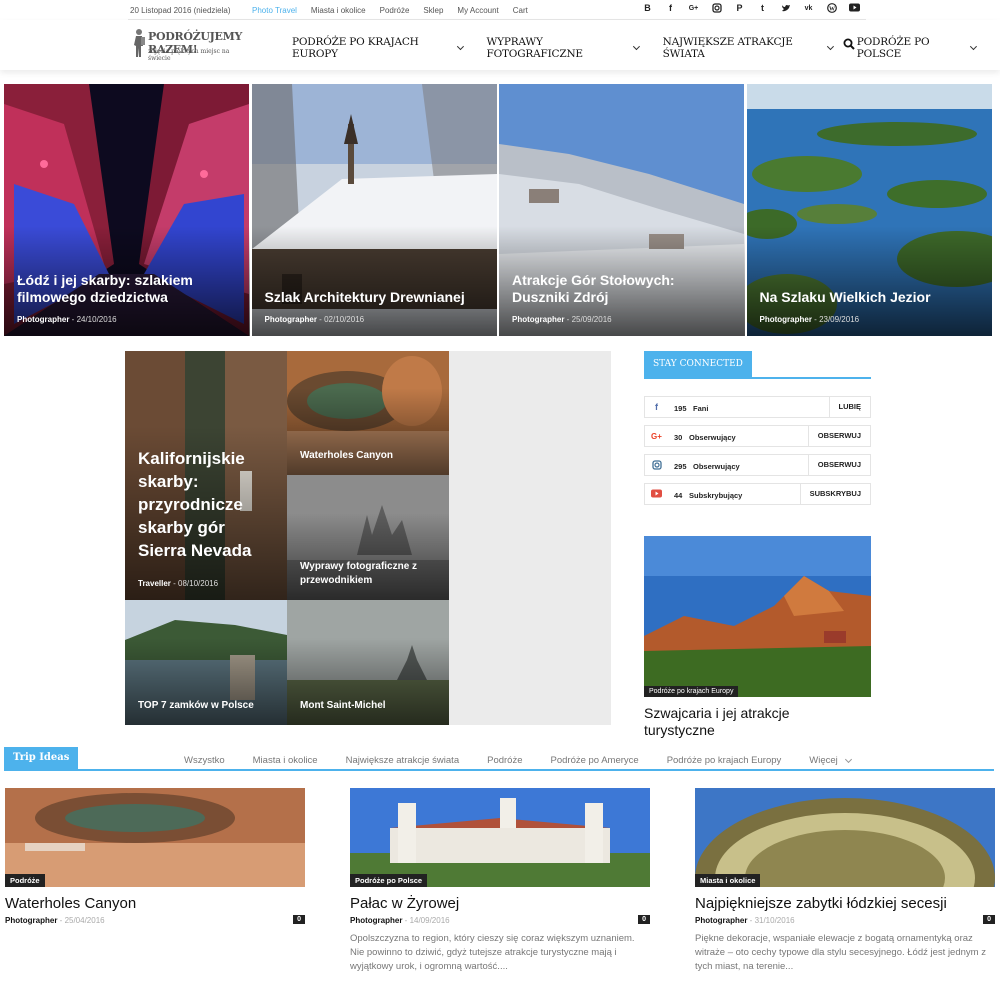 This screenshot has height=1000, width=1000. Describe the element at coordinates (180, 10) in the screenshot. I see `current-date: 20 Listopad 2016 (niedziela)` at that location.